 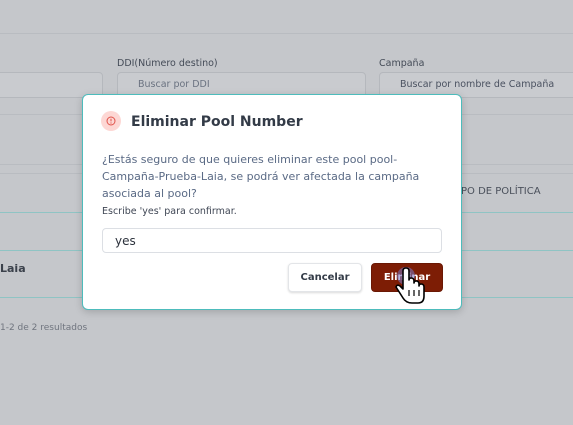 What do you see at coordinates (169, 211) in the screenshot?
I see `confirm-hint: Escribe 'yes' para confirmar.` at bounding box center [169, 211].